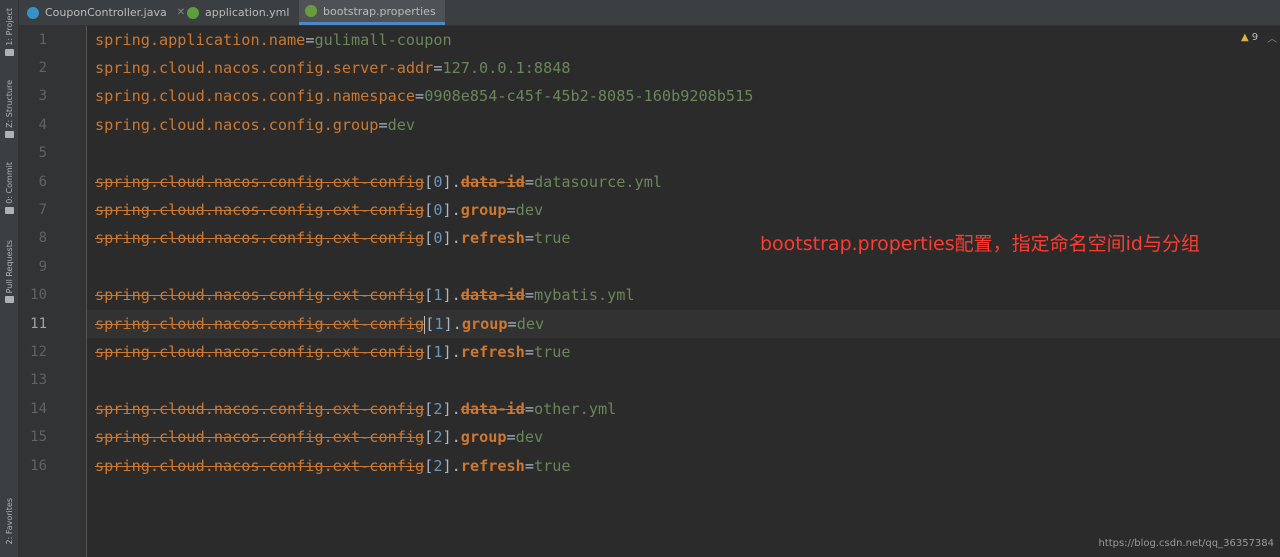 The width and height of the screenshot is (1280, 557). I want to click on property-key: spring.cloud.nacos.config.server-addr, so click(264, 68).